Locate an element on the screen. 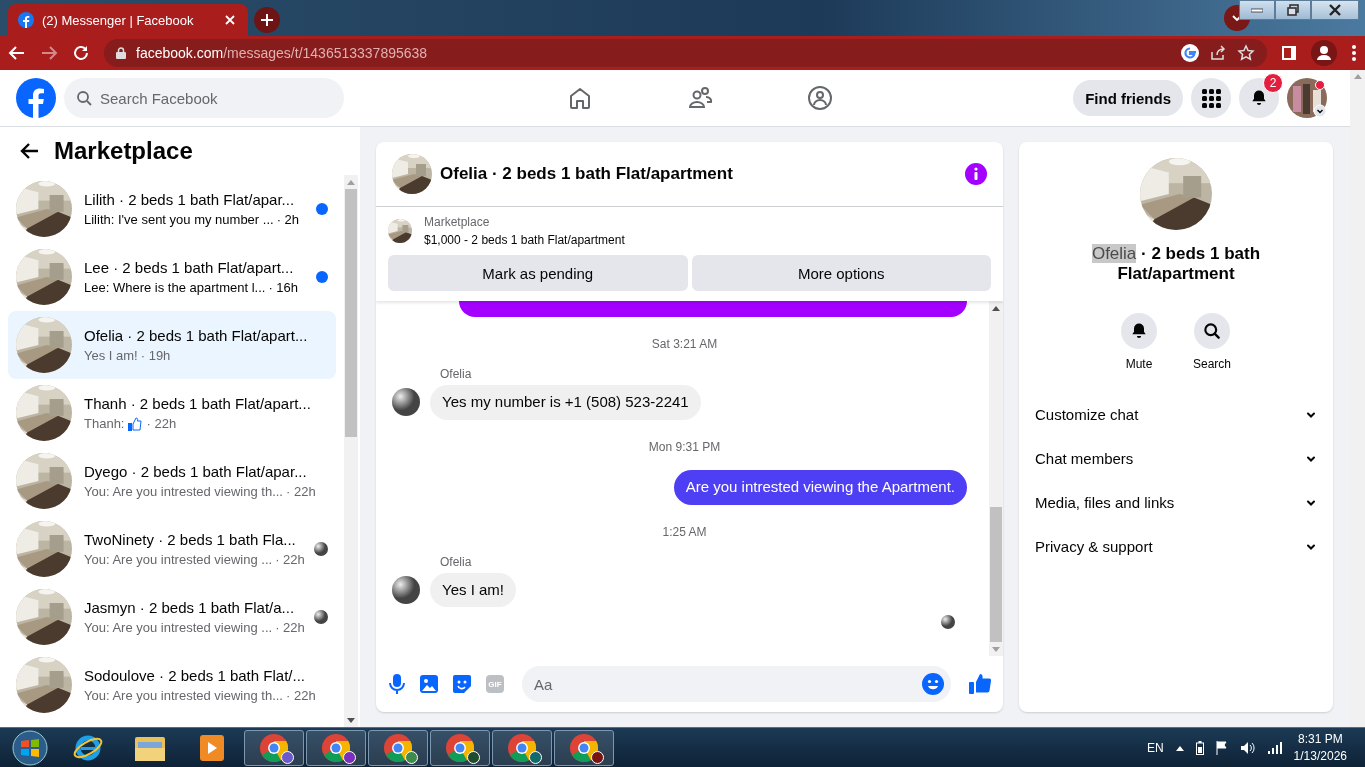  scroll-down-icon is located at coordinates (351, 720).